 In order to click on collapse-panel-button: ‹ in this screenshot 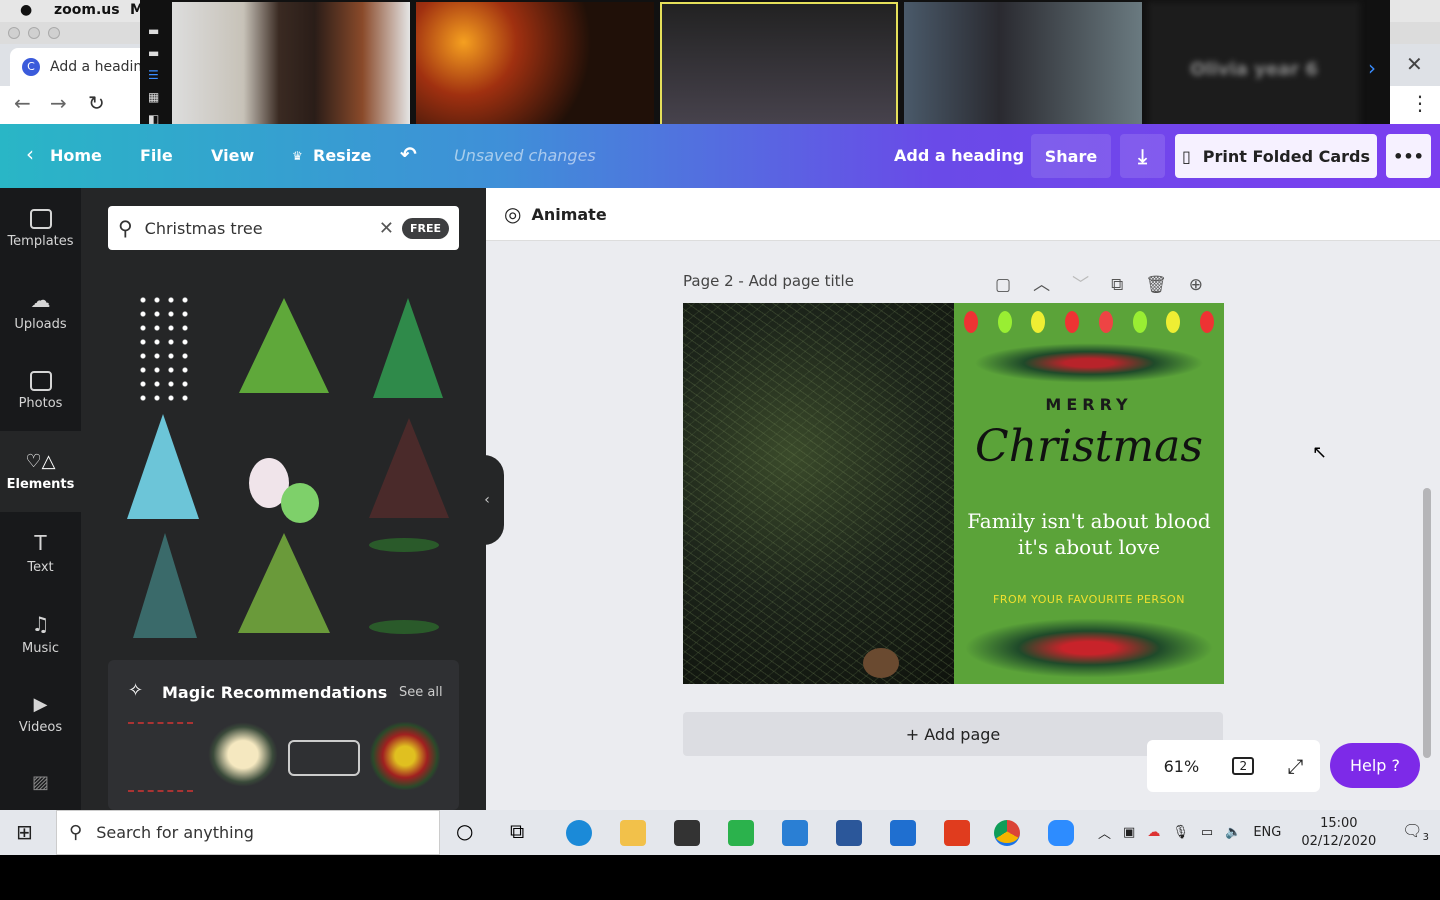, I will do `click(487, 500)`.